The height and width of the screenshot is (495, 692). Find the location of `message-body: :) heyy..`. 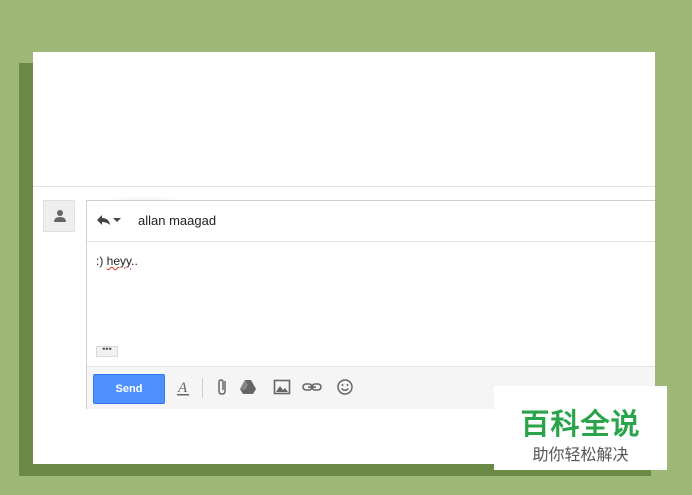

message-body: :) heyy.. is located at coordinates (117, 261).